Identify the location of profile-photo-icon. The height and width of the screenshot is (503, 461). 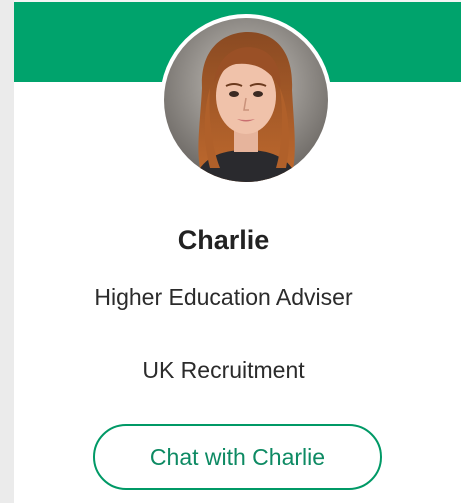
(246, 100).